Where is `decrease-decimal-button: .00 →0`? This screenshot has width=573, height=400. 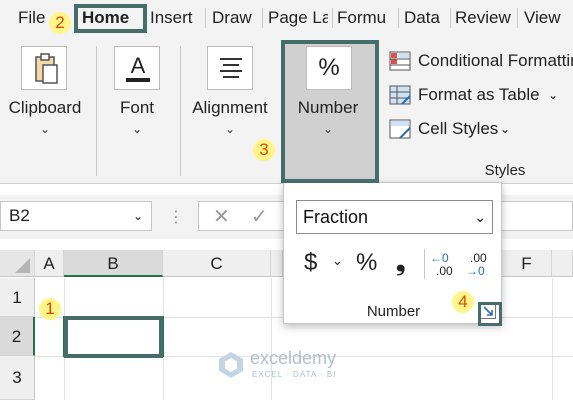 decrease-decimal-button: .00 →0 is located at coordinates (480, 266).